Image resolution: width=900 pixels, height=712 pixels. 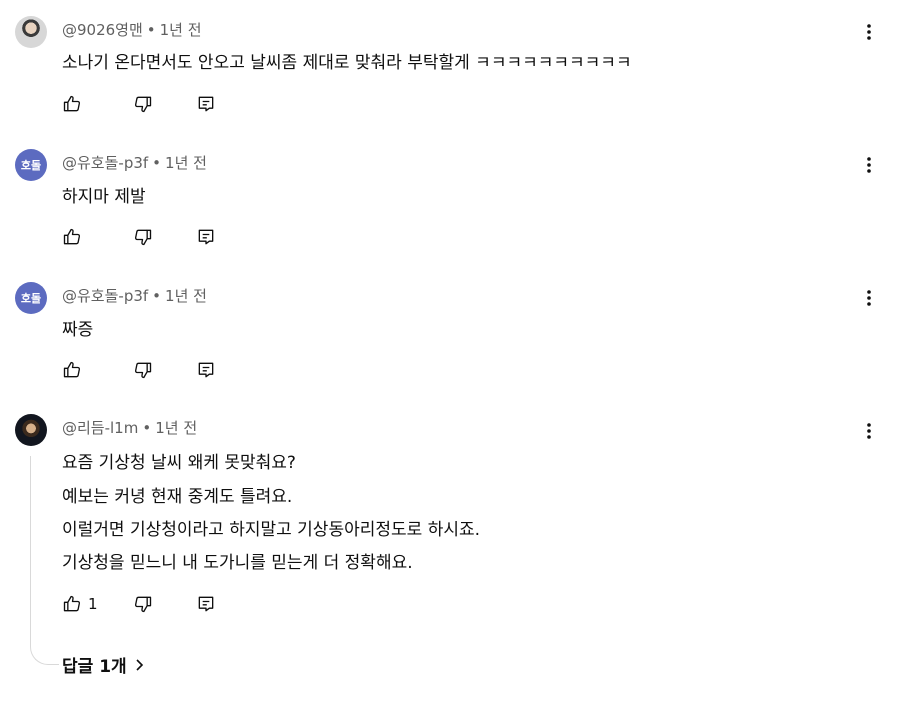 I want to click on comment-text-line: 예보는 커녕 현재 중계도 틀려요., so click(x=177, y=497).